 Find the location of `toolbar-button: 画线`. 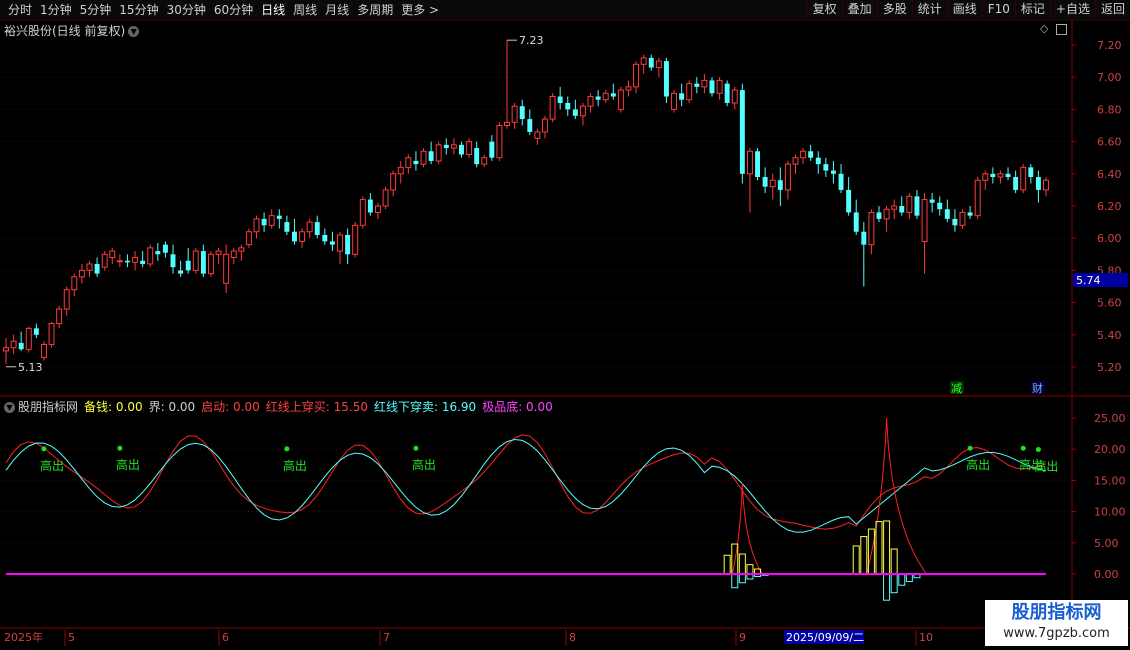

toolbar-button: 画线 is located at coordinates (964, 9).